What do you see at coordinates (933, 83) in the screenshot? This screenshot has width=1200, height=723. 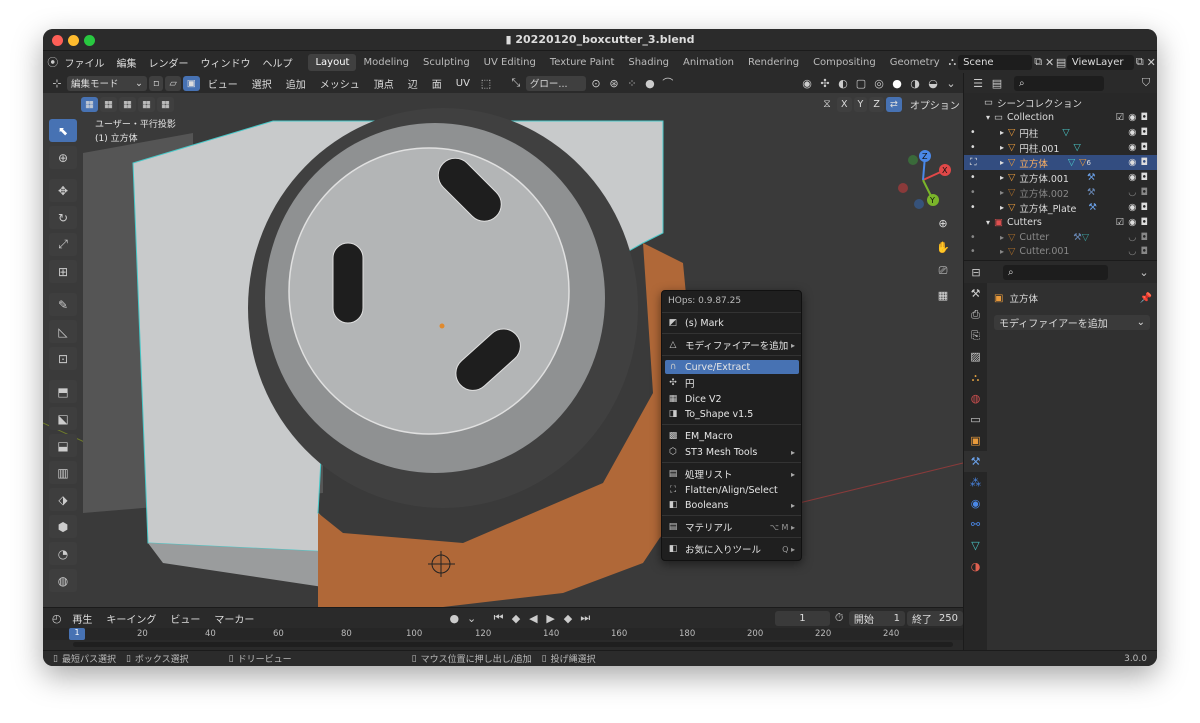 I see `shading-rendered-icon: ◒` at bounding box center [933, 83].